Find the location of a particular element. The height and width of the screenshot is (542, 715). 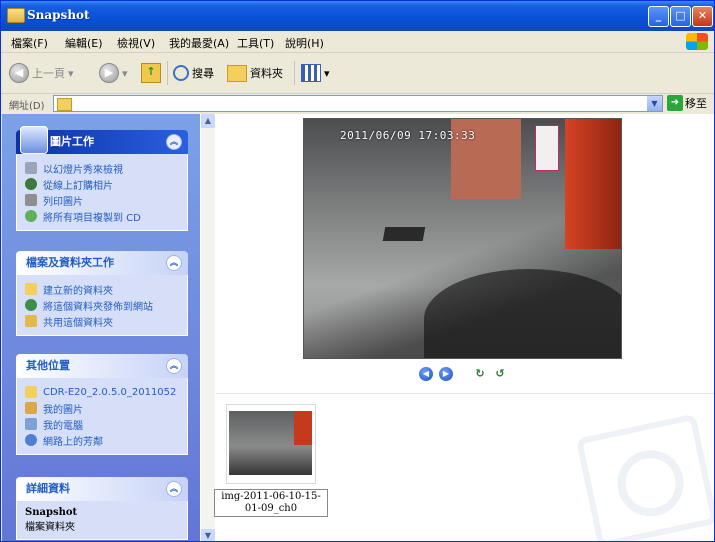

task-new-folder: 建立新的資料夾 is located at coordinates (102, 289).